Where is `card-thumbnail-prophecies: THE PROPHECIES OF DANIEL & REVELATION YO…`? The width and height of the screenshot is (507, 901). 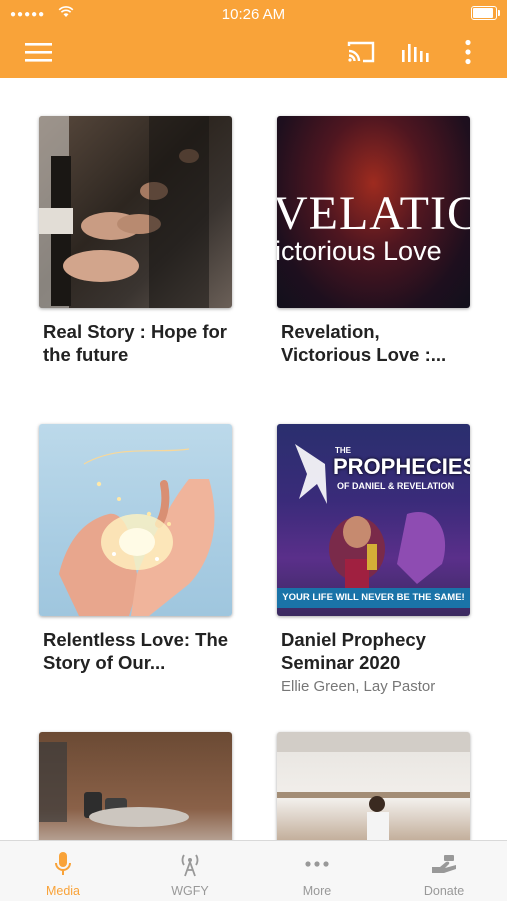
card-thumbnail-prophecies: THE PROPHECIES OF DANIEL & REVELATION YO… is located at coordinates (373, 520).